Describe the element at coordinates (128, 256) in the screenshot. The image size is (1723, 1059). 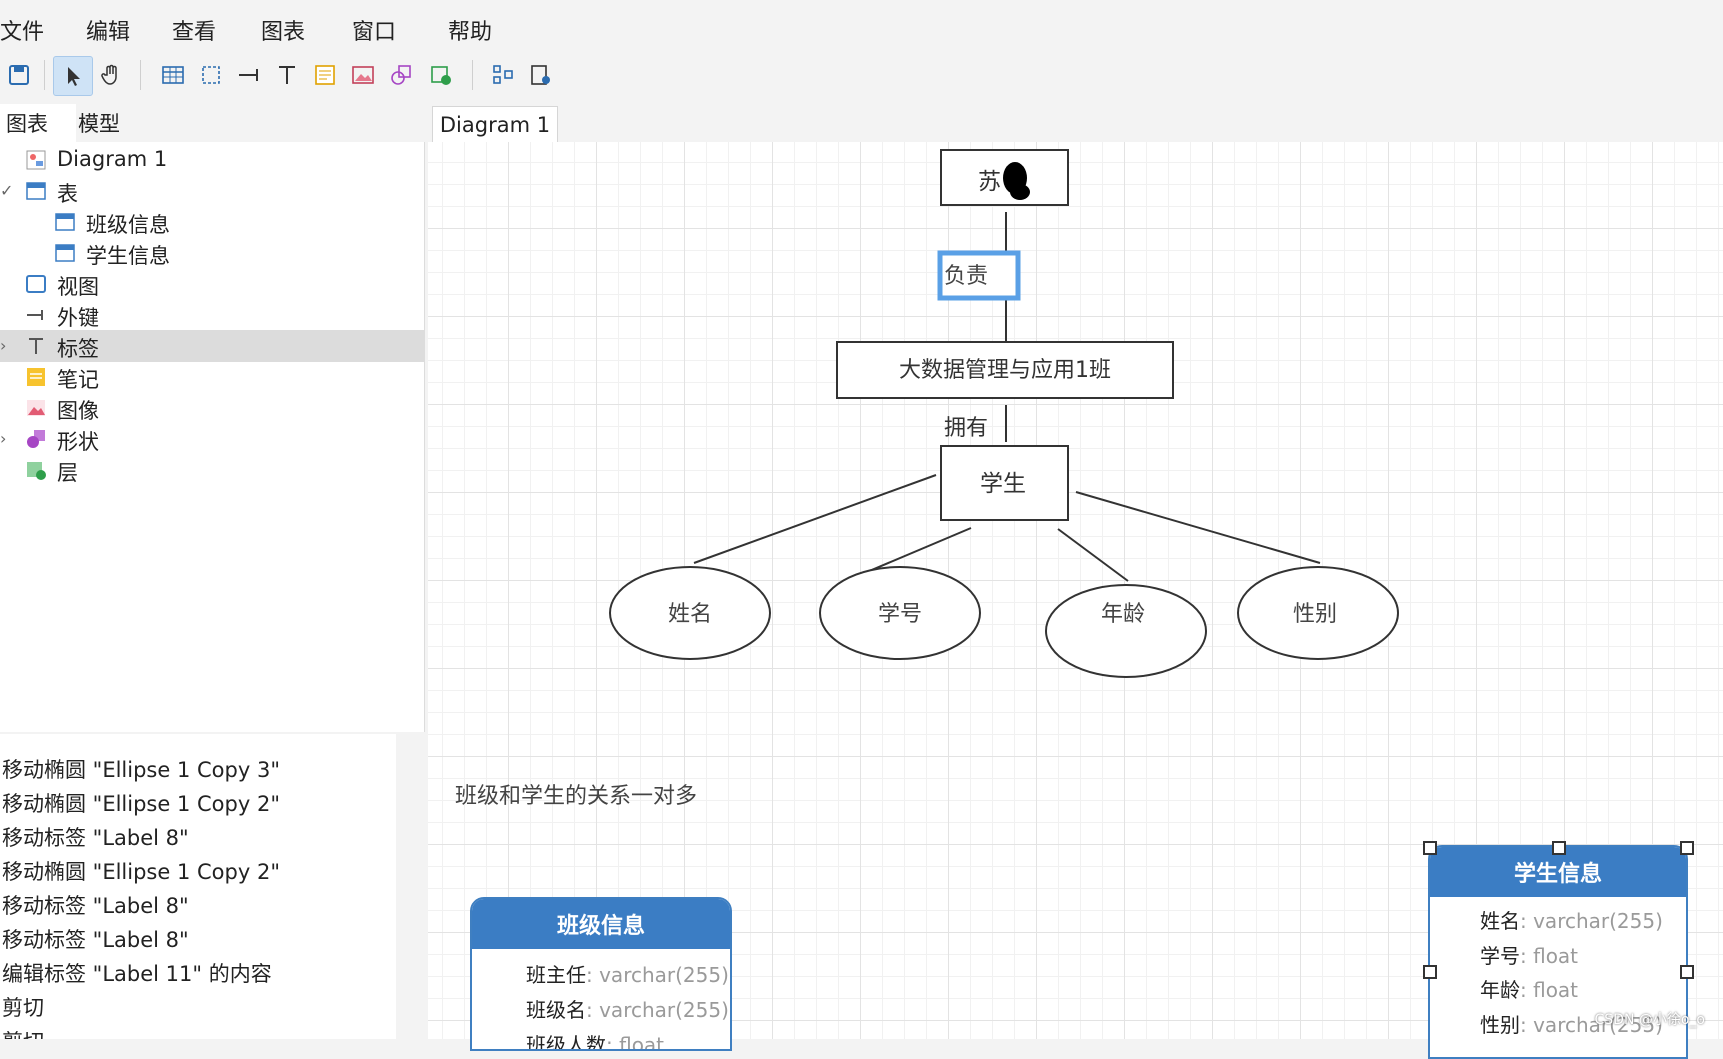
I see `tree-item-label: 学生信息` at that location.